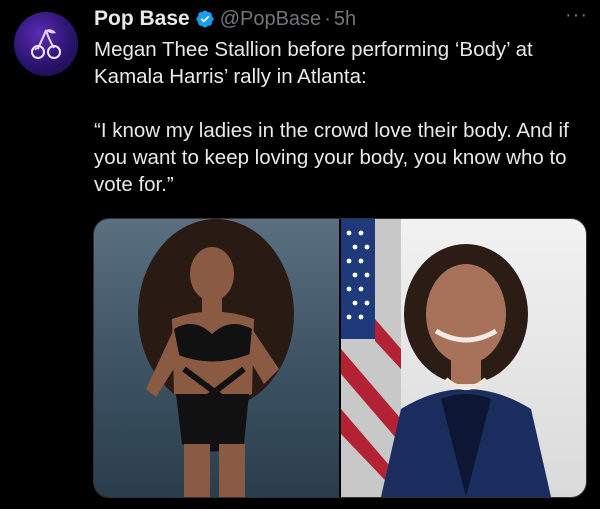  What do you see at coordinates (576, 15) in the screenshot?
I see `more-options-icon: ···` at bounding box center [576, 15].